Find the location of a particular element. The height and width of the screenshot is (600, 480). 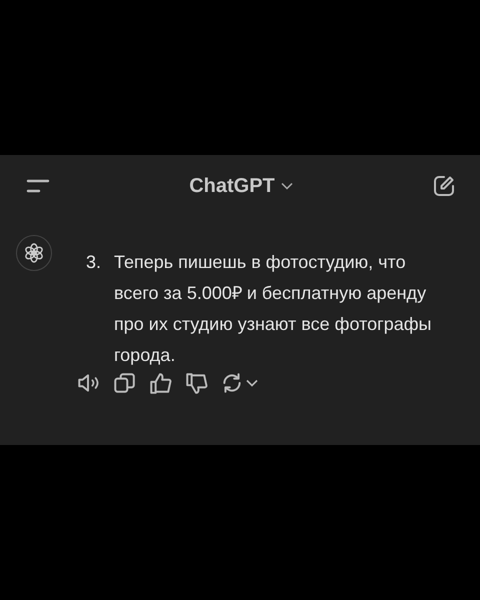

list-number: 3. is located at coordinates (94, 262).